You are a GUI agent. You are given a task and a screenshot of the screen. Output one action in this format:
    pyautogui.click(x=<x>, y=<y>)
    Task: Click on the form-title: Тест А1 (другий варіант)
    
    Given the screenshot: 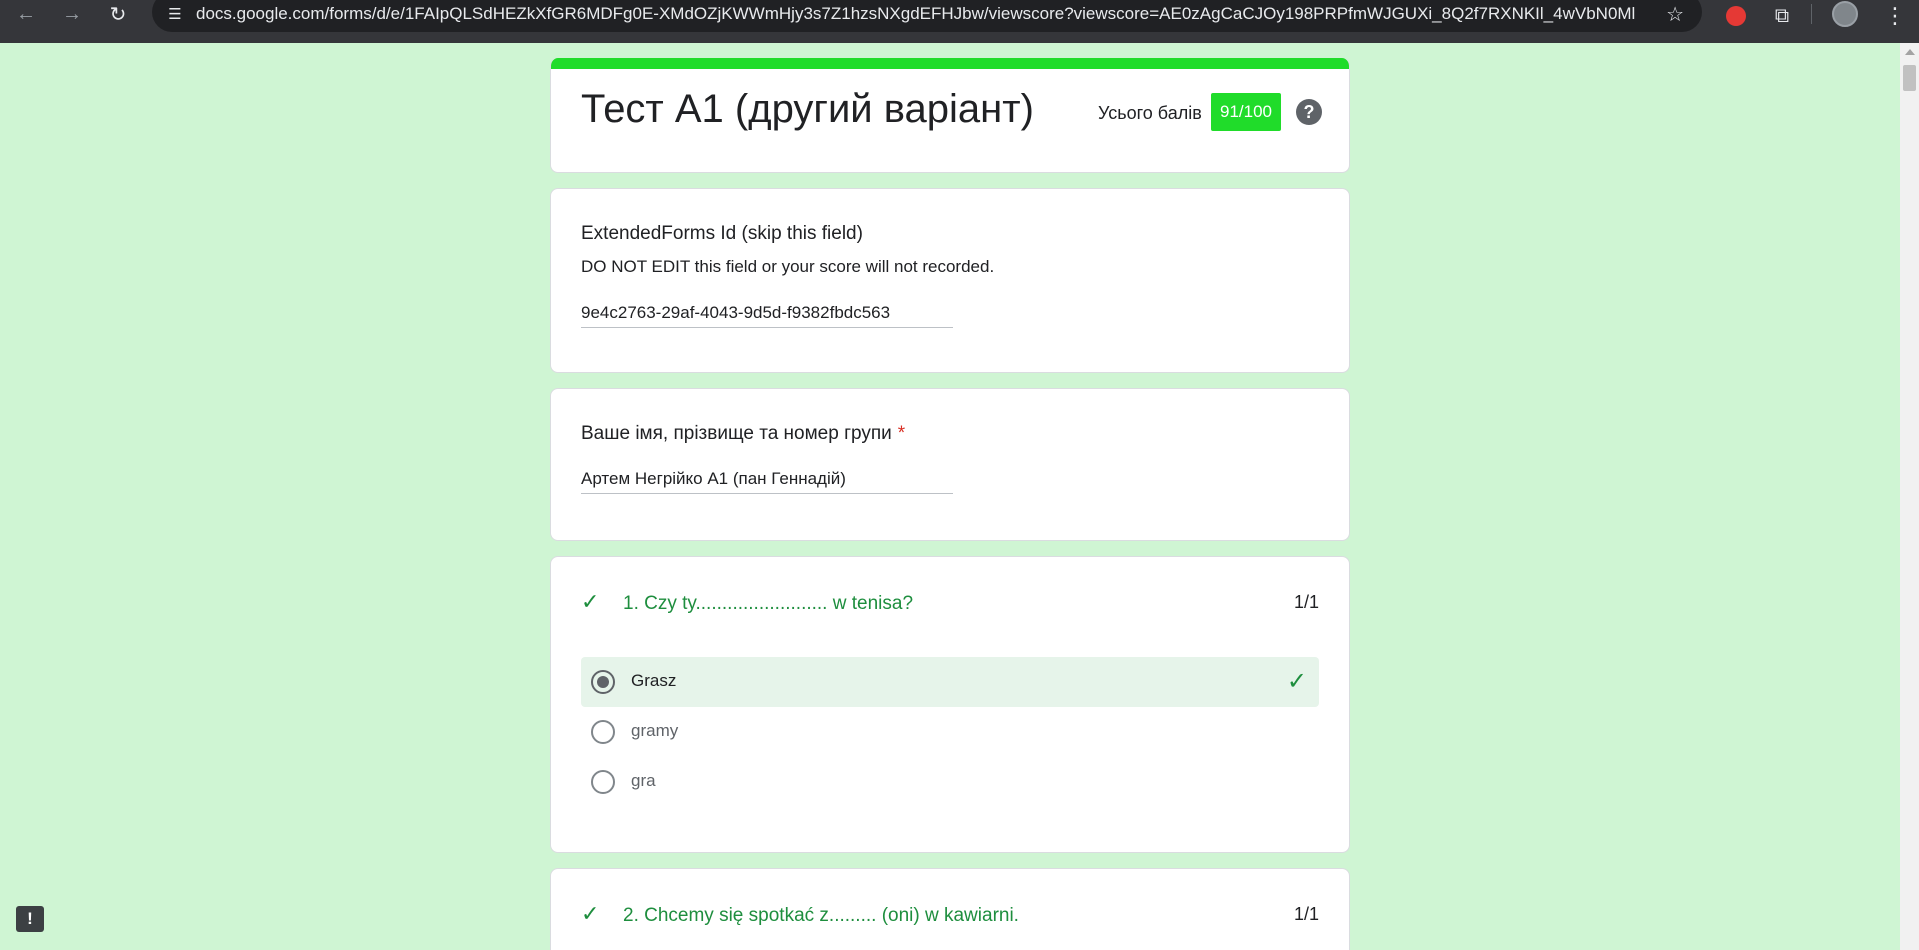 What is the action you would take?
    pyautogui.click(x=807, y=109)
    